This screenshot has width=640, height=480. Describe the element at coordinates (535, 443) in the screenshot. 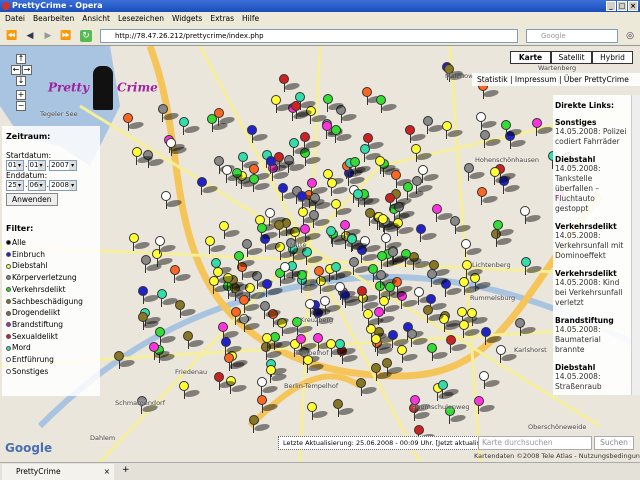

I see `map-search-input: Karte durchsuchen` at that location.